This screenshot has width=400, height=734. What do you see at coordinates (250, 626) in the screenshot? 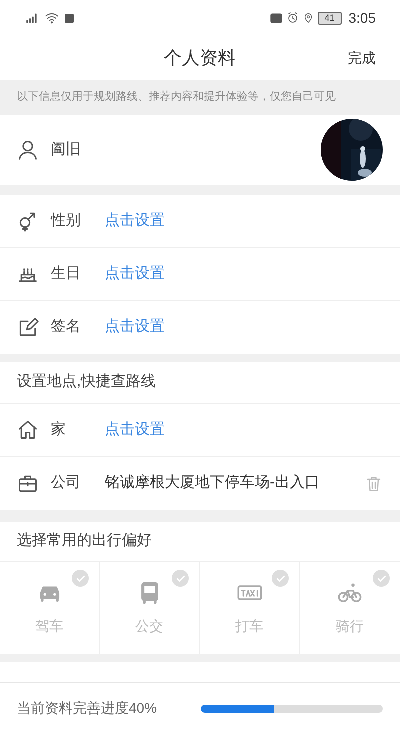
I see `mode-label: 打车` at bounding box center [250, 626].